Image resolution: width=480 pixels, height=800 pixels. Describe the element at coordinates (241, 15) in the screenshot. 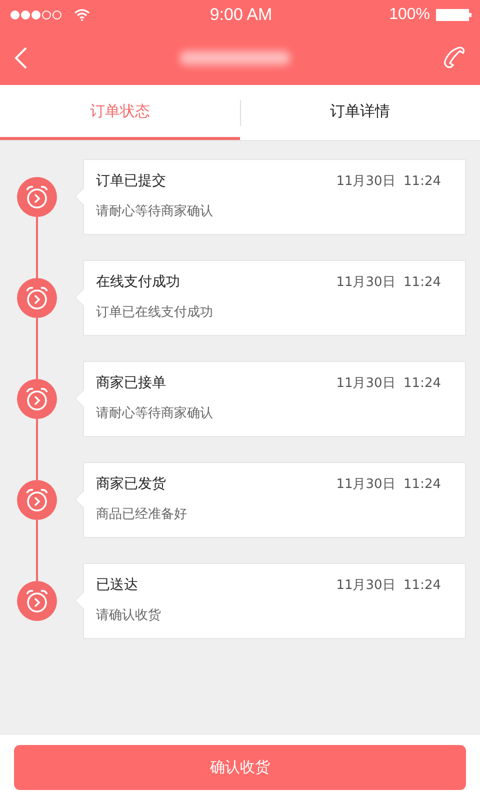

I see `status-time: 9:00 AM` at that location.